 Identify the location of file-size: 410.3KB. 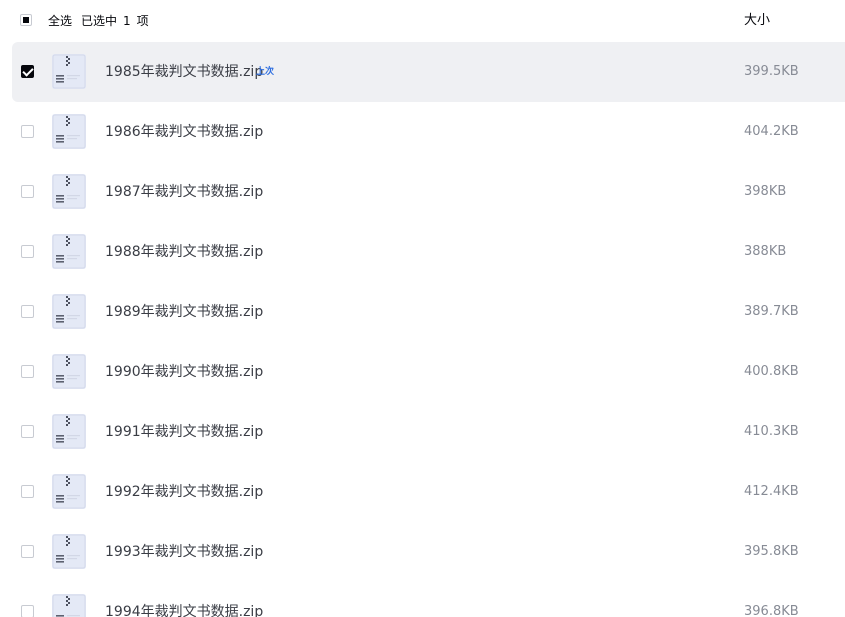
(771, 431).